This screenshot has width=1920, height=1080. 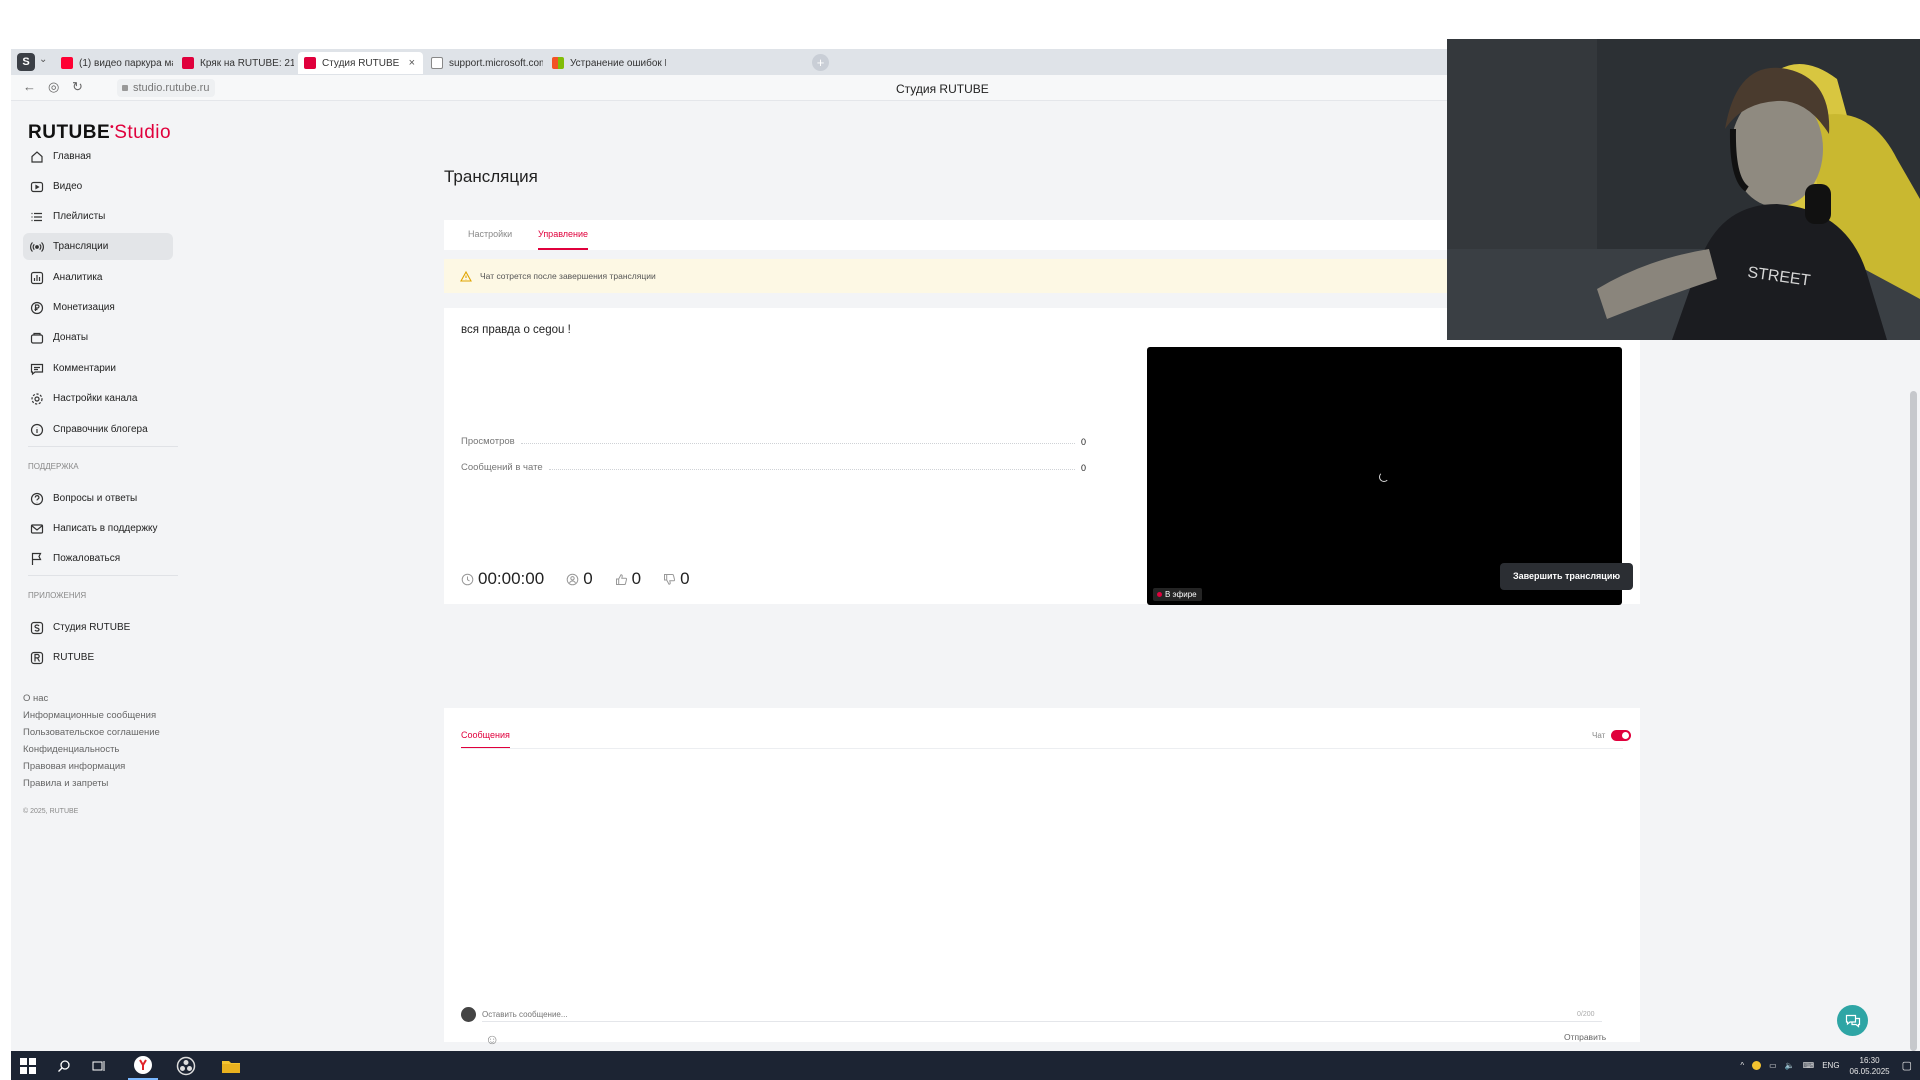 What do you see at coordinates (485, 739) in the screenshot?
I see `tab-messages: Сообщения` at bounding box center [485, 739].